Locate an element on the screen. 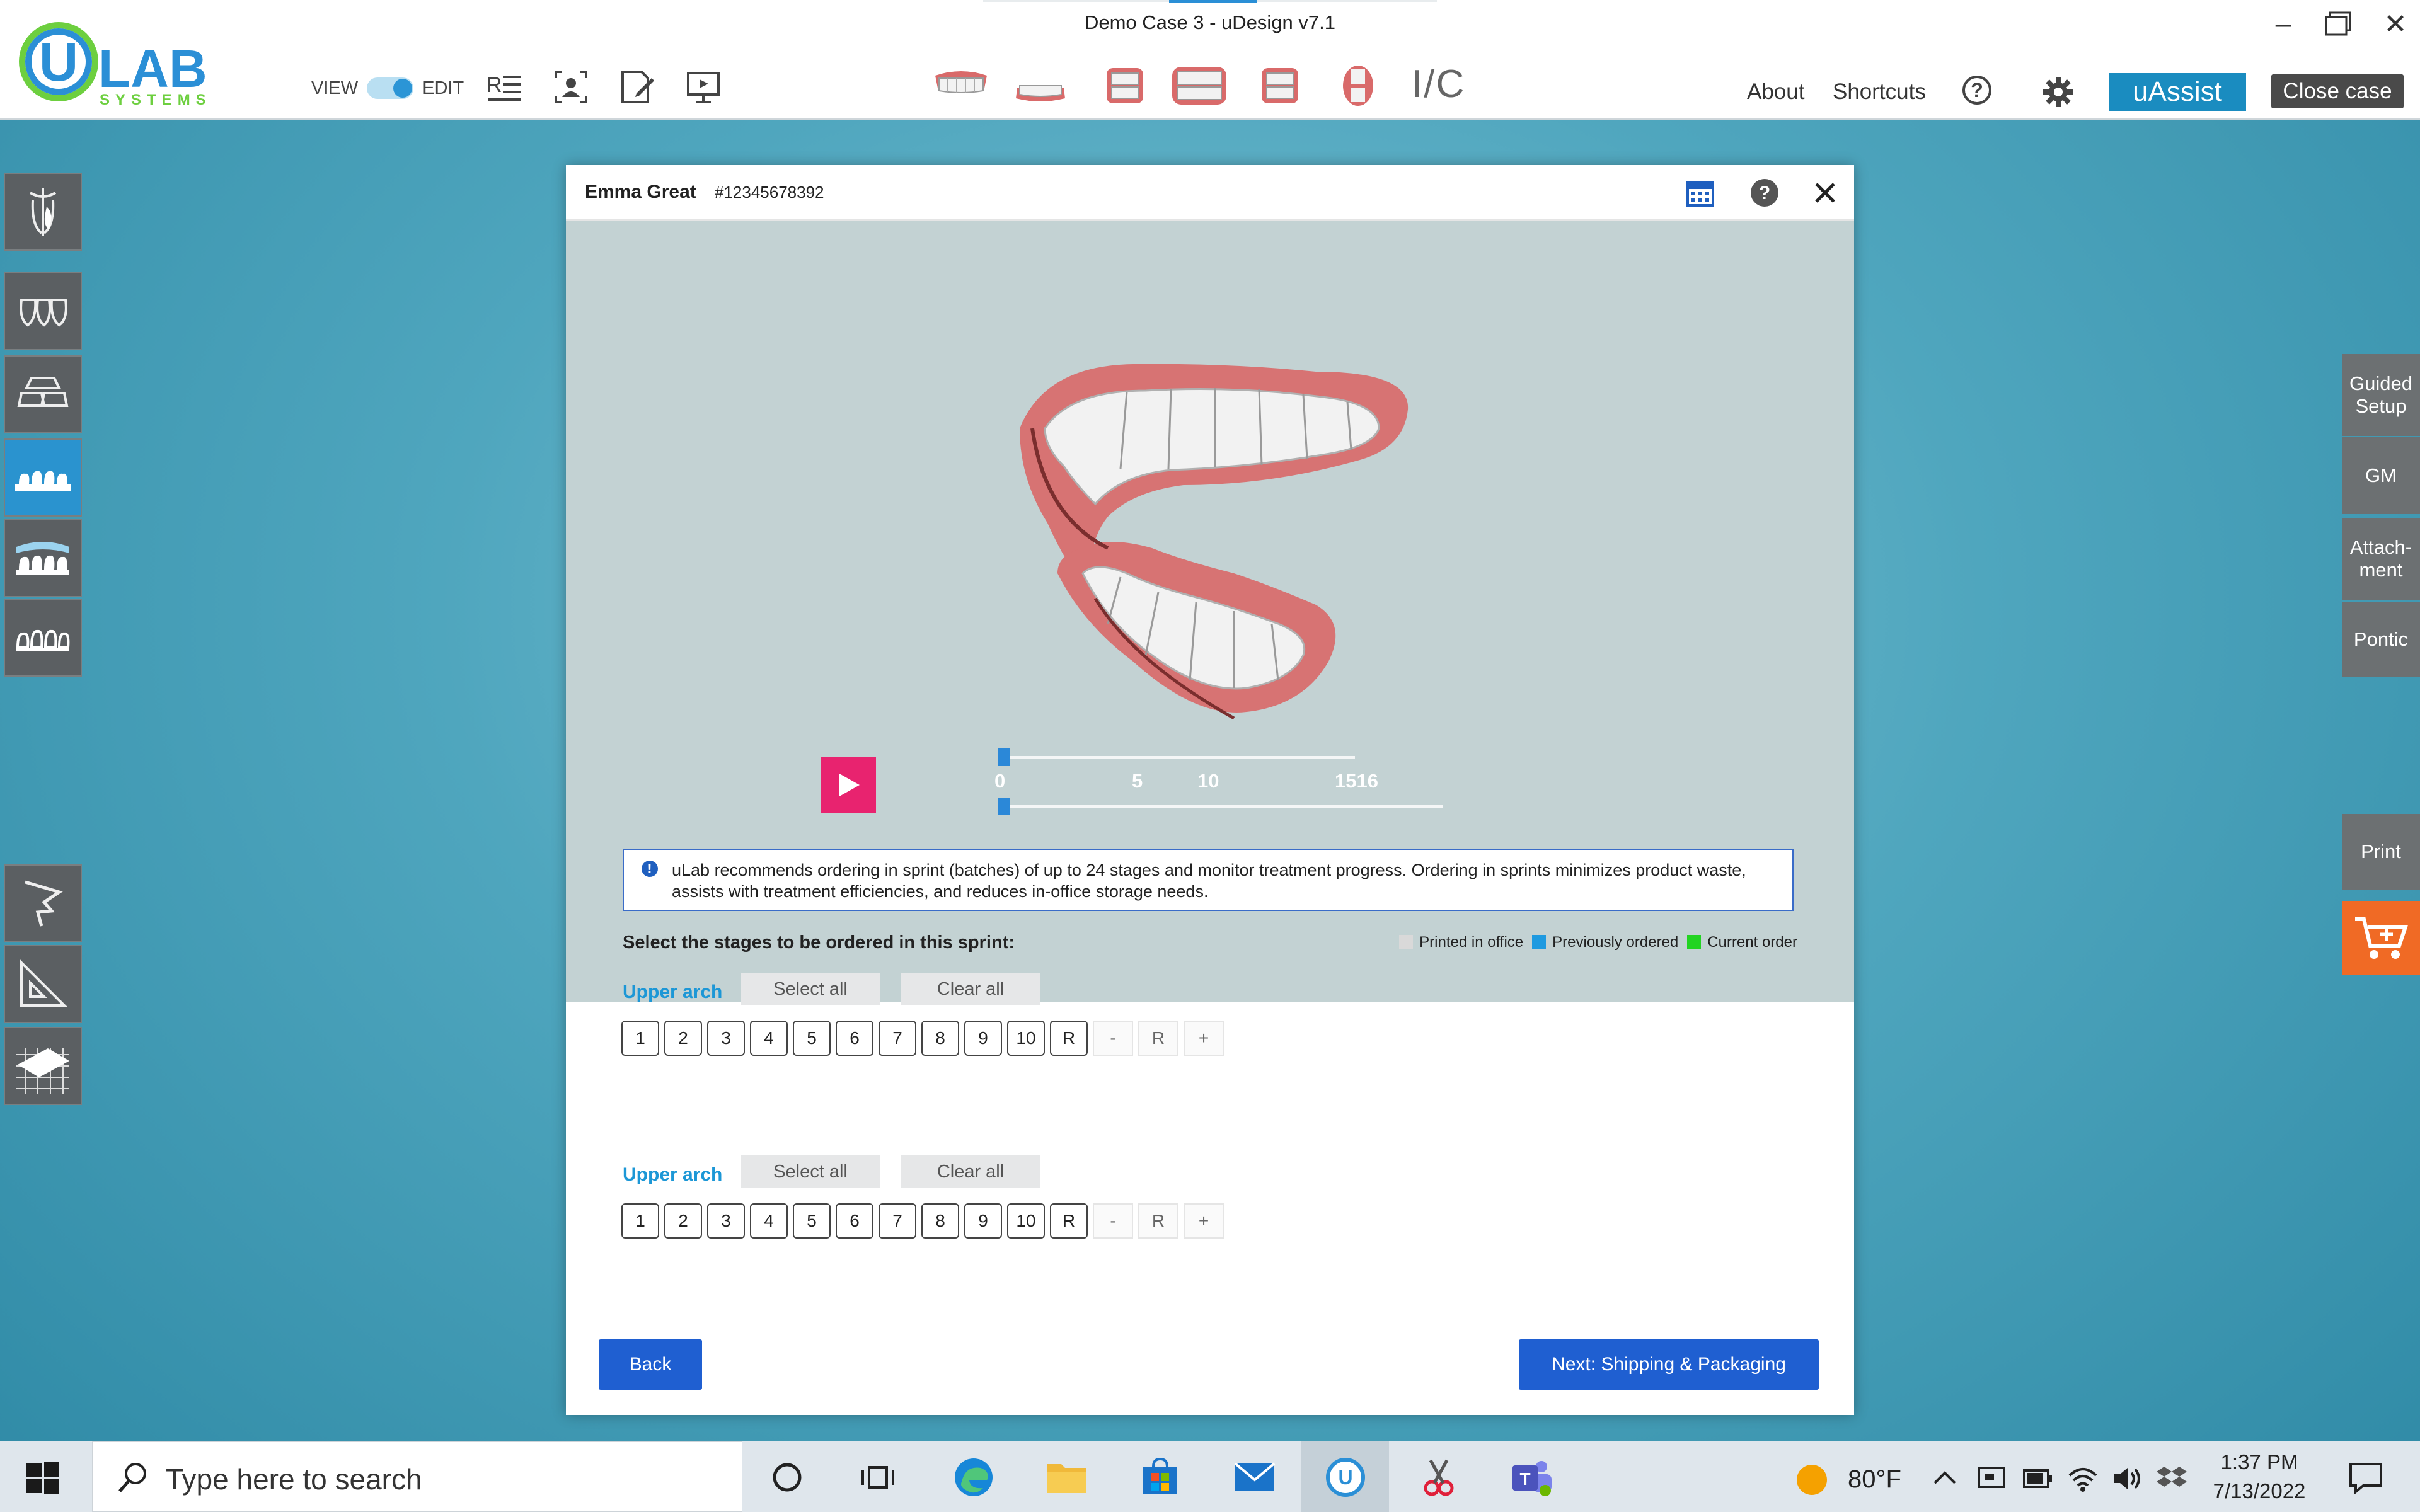 This screenshot has height=1512, width=2420. task-view-icon is located at coordinates (878, 1477).